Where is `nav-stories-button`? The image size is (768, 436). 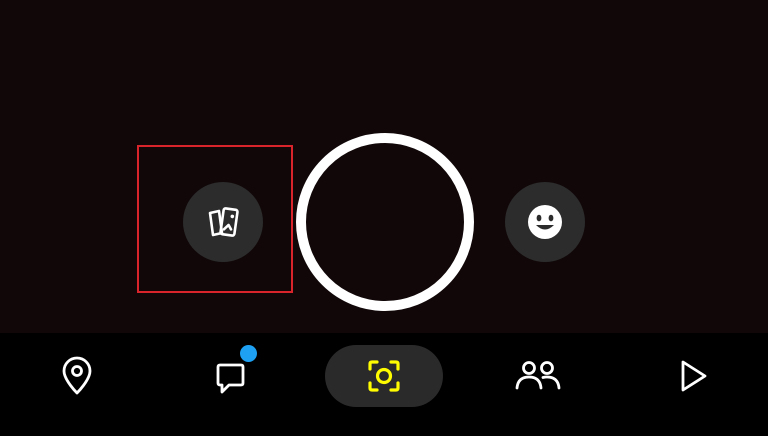 nav-stories-button is located at coordinates (538, 376).